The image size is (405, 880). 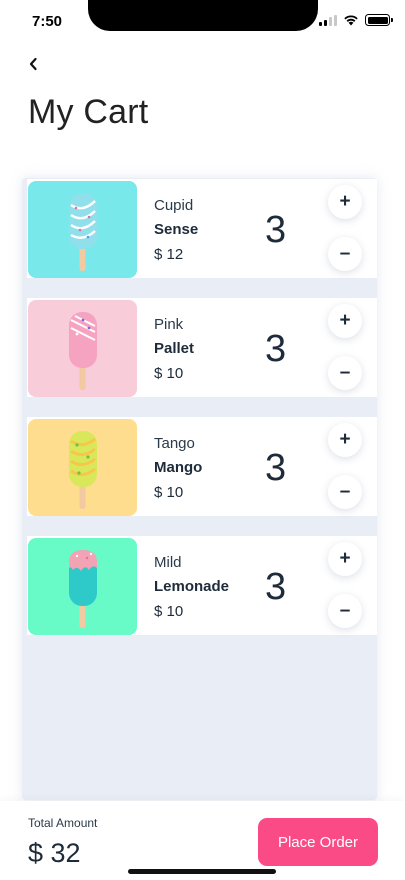 I want to click on cart-item-cupid-sense: Cupid Sense $ 12 3 + –, so click(x=202, y=228).